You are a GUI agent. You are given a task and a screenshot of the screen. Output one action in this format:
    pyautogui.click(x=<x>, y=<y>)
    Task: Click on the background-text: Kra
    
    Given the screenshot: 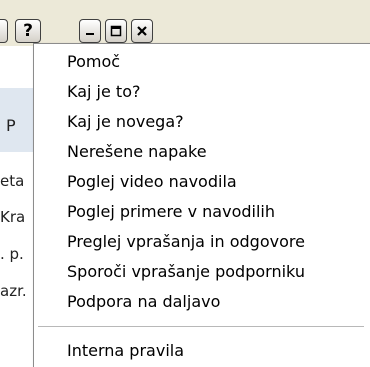 What is the action you would take?
    pyautogui.click(x=13, y=217)
    